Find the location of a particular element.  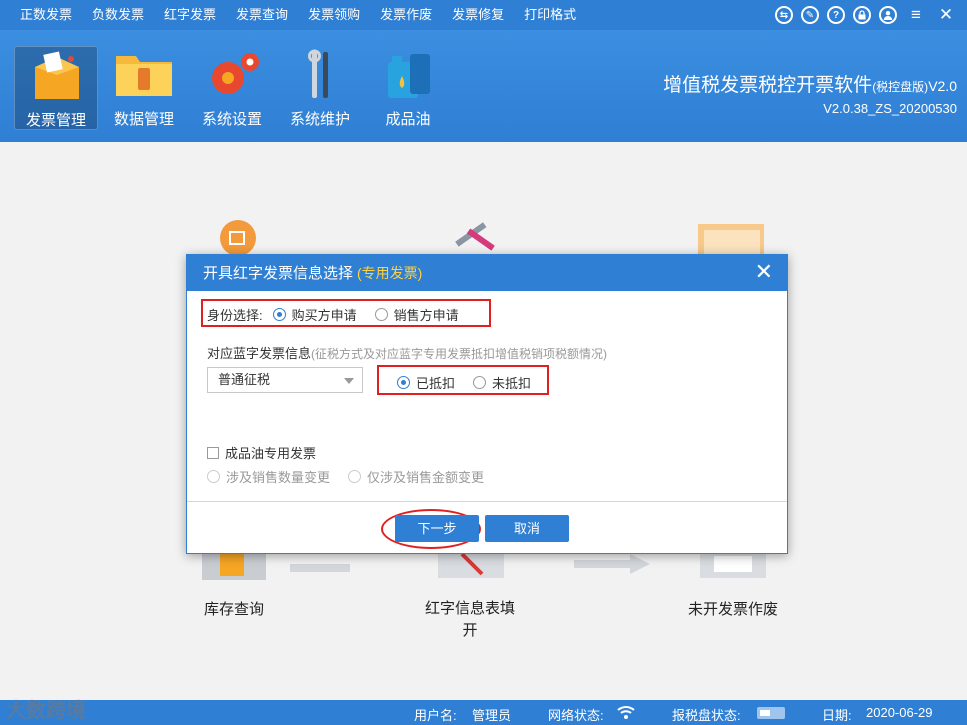

tool-label: 系统维护 is located at coordinates (319, 119).